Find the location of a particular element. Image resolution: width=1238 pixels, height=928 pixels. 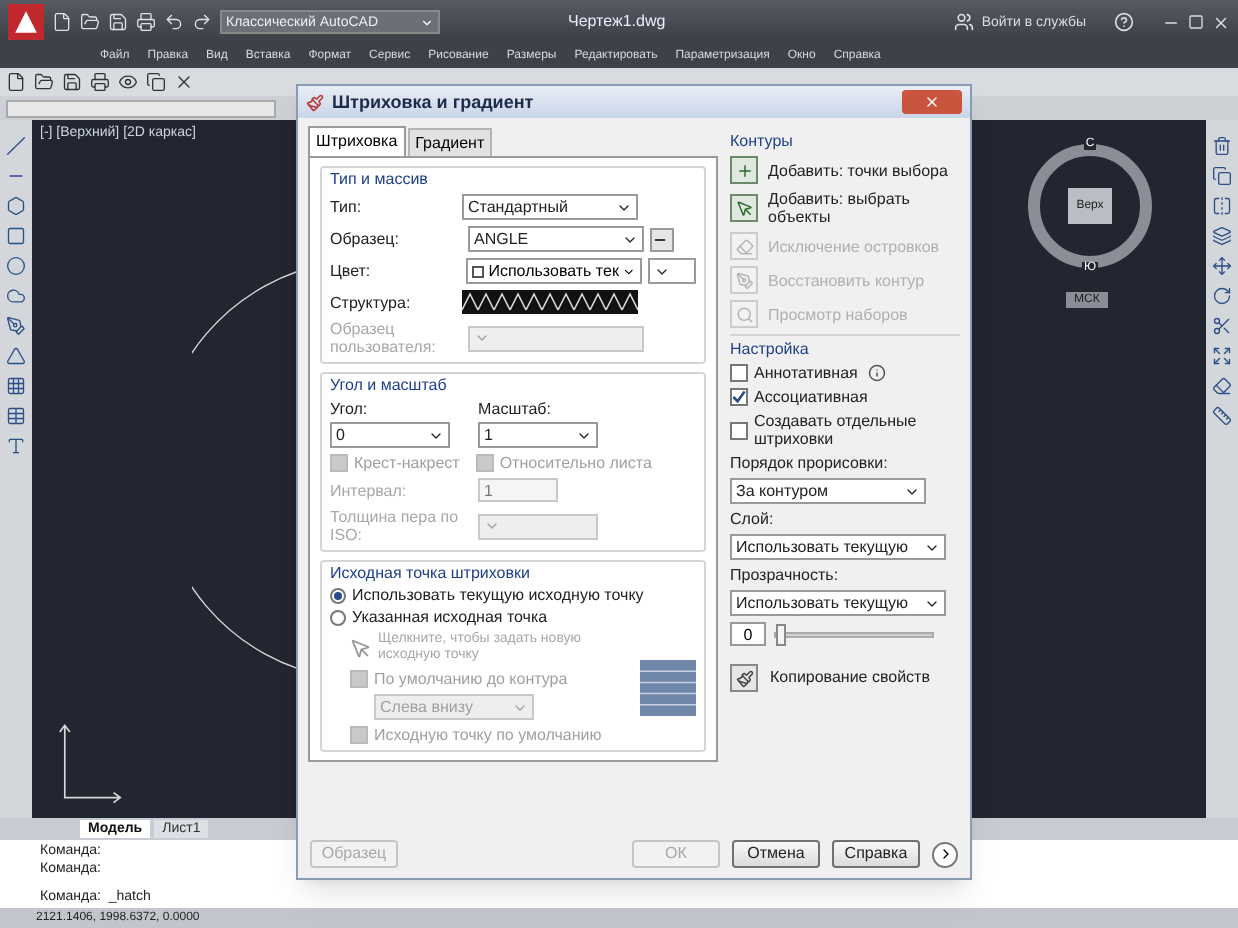

expand-icon is located at coordinates (1222, 356).